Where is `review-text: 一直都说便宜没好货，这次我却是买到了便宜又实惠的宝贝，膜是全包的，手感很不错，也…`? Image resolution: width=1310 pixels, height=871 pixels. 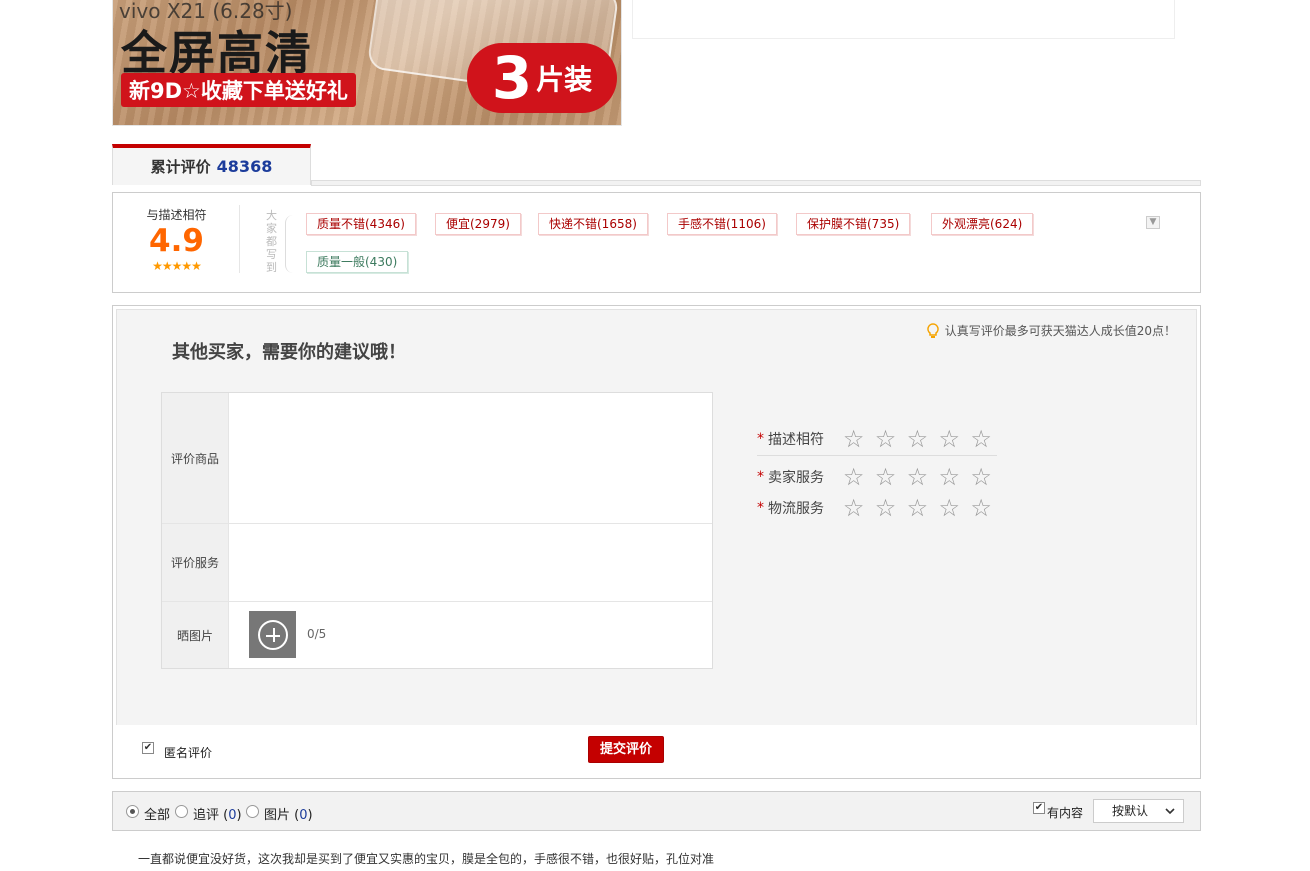 review-text: 一直都说便宜没好货，这次我却是买到了便宜又实惠的宝贝，膜是全包的，手感很不错，也… is located at coordinates (426, 859).